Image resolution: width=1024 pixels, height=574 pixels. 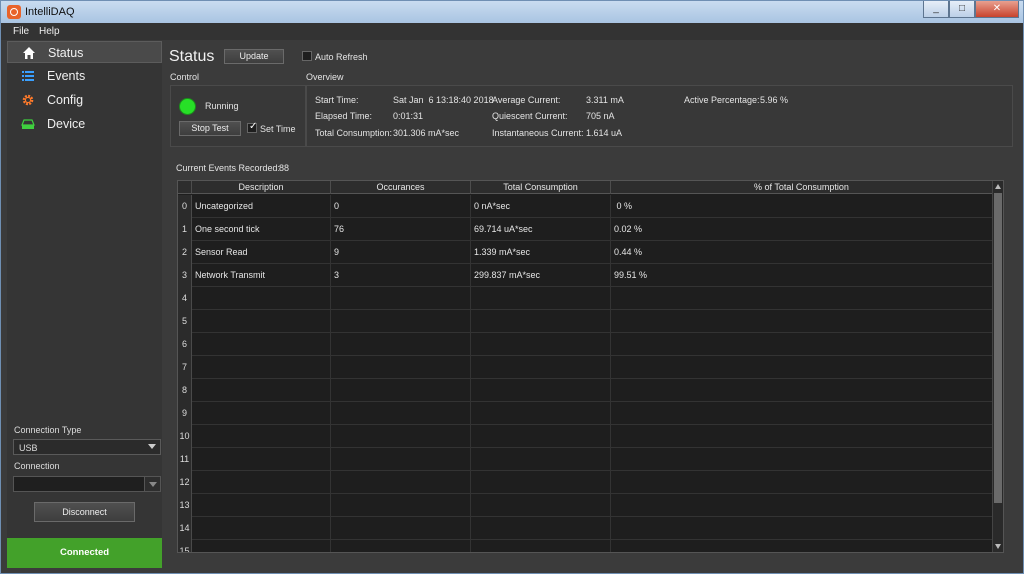 I want to click on table-row: 8, so click(x=585, y=390).